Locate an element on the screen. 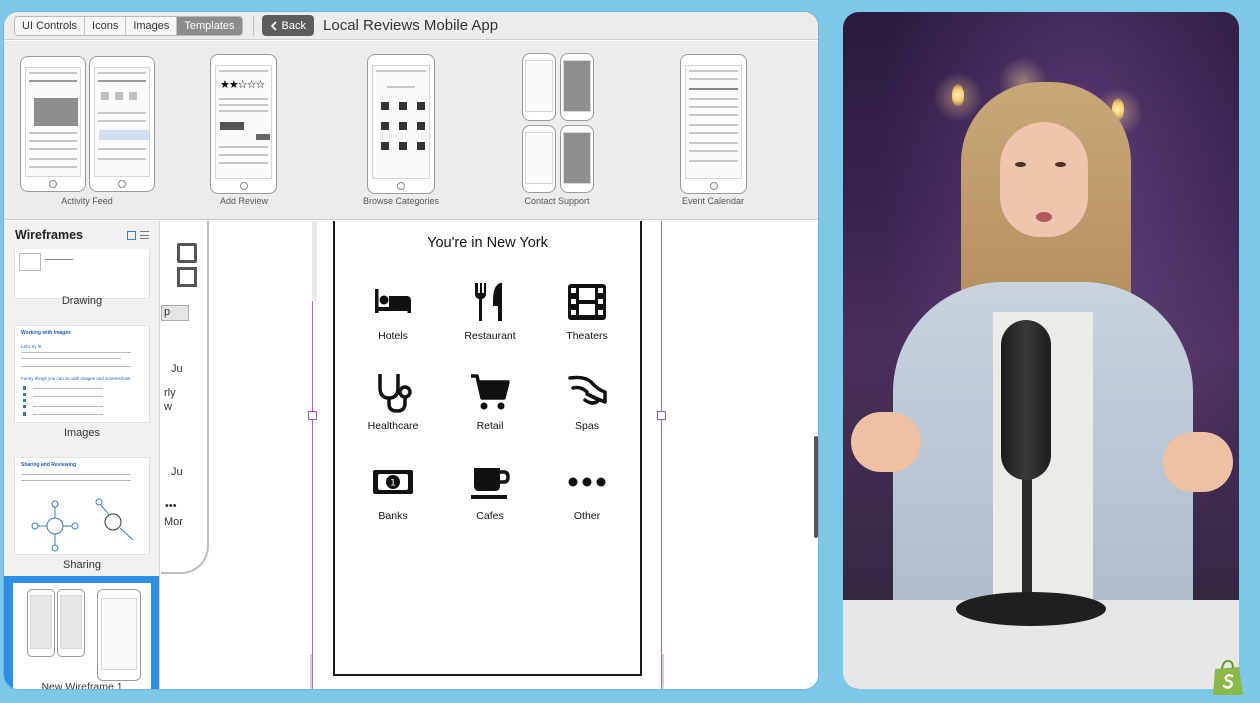  template-label: Contact Support is located at coordinates (557, 201).